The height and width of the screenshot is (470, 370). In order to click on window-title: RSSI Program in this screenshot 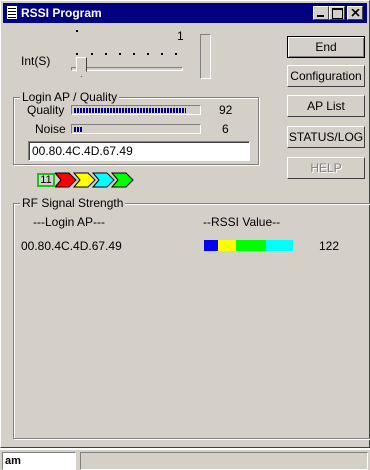, I will do `click(61, 13)`.